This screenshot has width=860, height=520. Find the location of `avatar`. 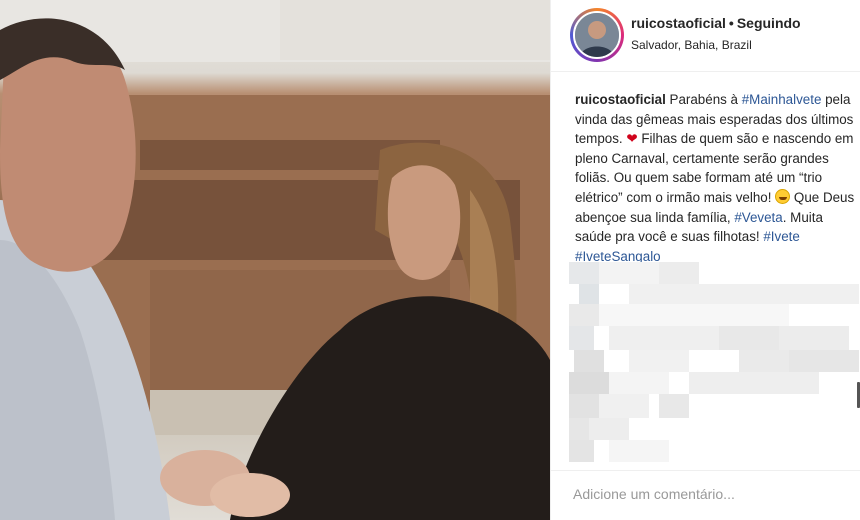

avatar is located at coordinates (597, 35).